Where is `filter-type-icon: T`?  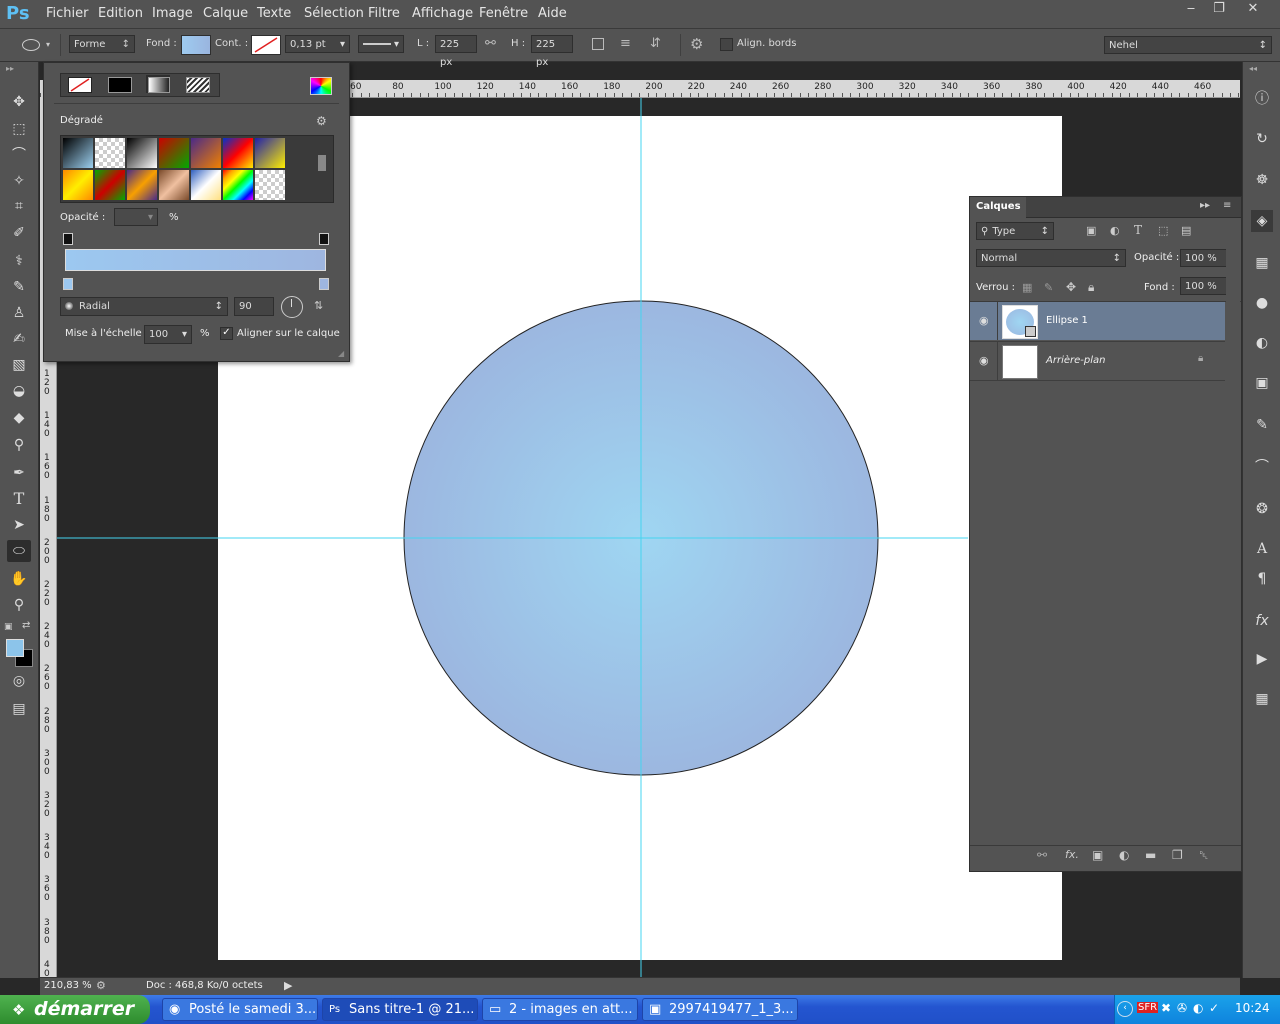 filter-type-icon: T is located at coordinates (1138, 230).